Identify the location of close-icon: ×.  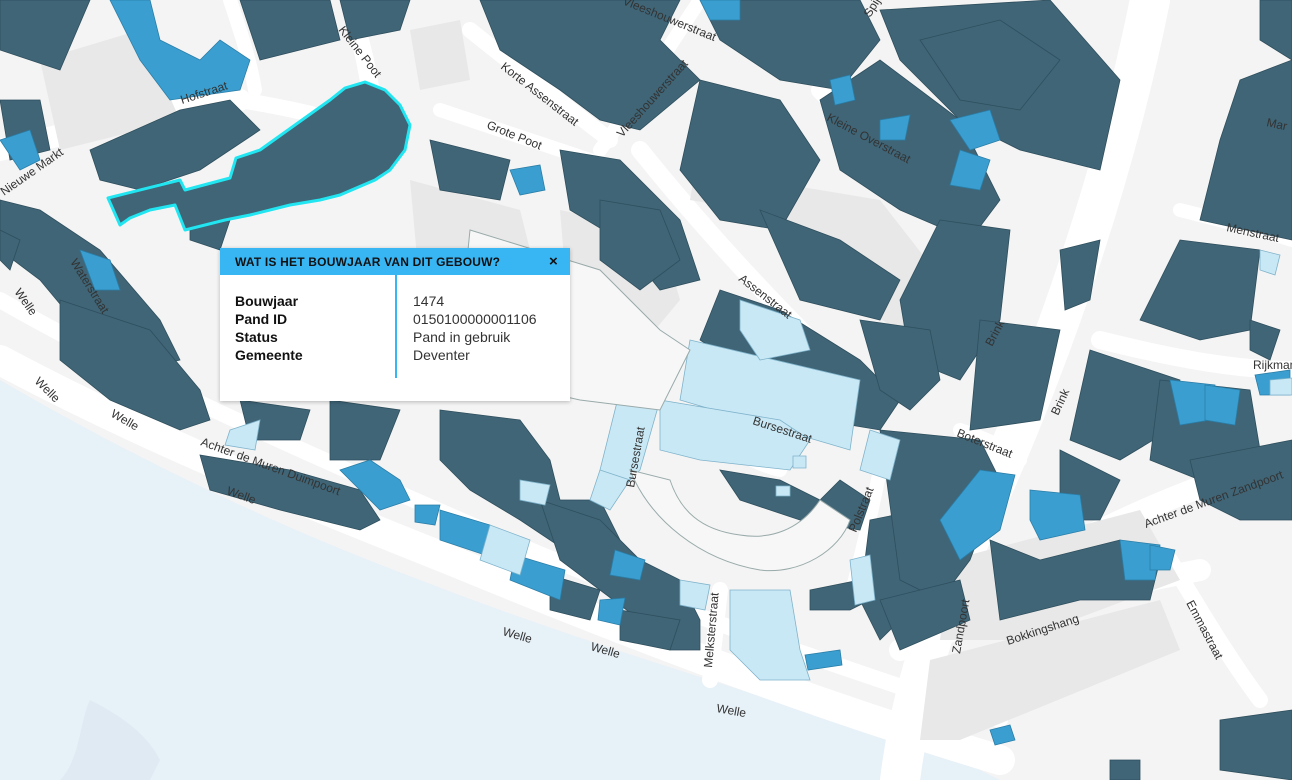
(553, 261).